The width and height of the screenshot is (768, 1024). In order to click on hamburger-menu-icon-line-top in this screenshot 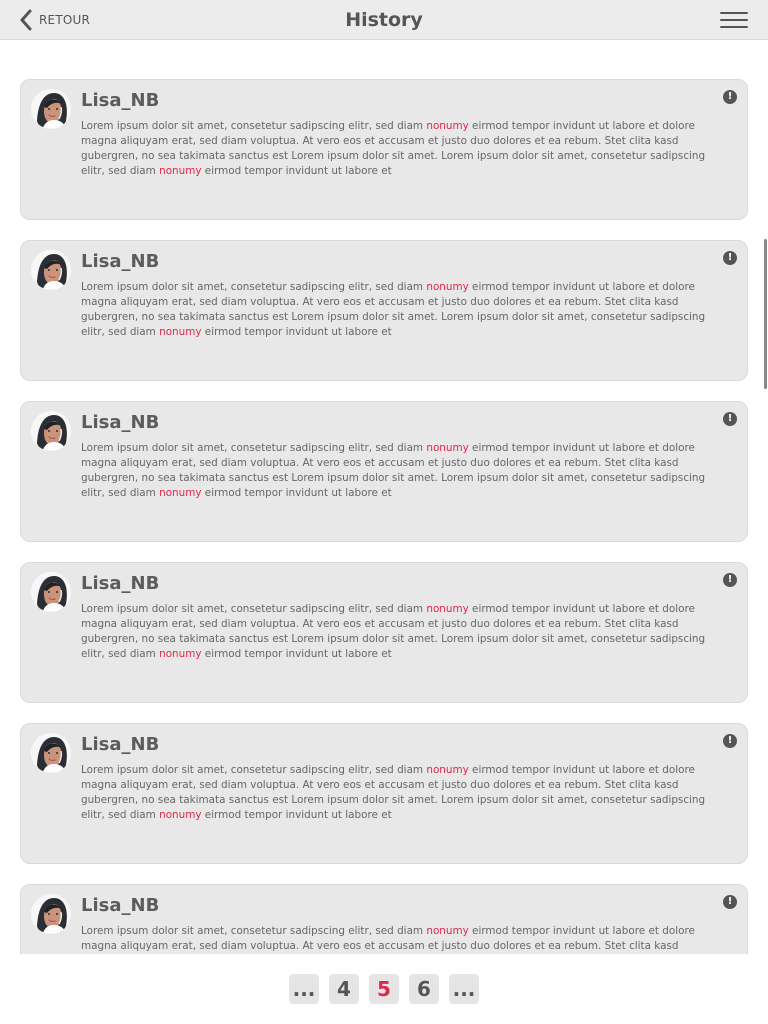, I will do `click(734, 13)`.